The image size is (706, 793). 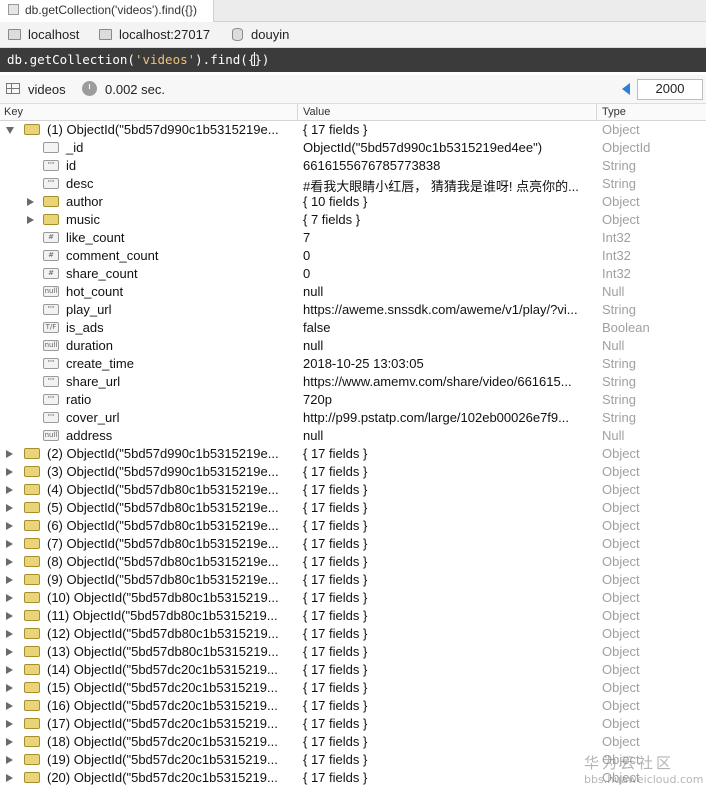 I want to click on field-row: "" create_time 2018-10-25 13:03:05 String, so click(x=353, y=364).